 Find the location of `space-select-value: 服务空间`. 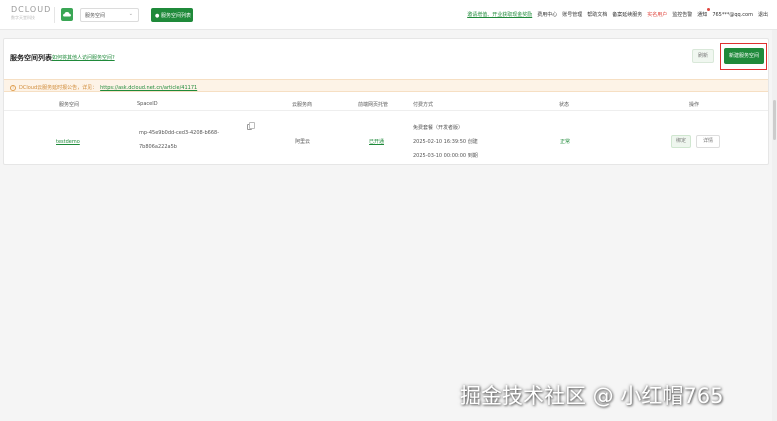

space-select-value: 服务空间 is located at coordinates (95, 16).